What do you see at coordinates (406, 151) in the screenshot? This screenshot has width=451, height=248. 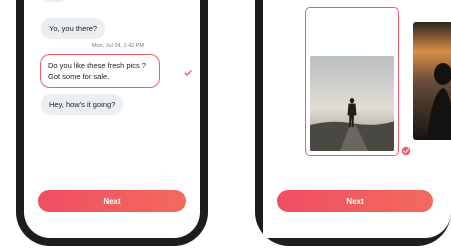 I see `check-badge-icon` at bounding box center [406, 151].